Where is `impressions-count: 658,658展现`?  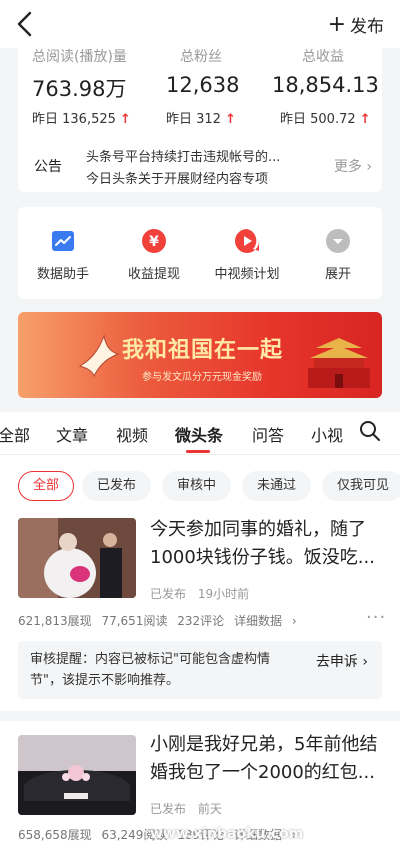 impressions-count: 658,658展现 is located at coordinates (55, 835).